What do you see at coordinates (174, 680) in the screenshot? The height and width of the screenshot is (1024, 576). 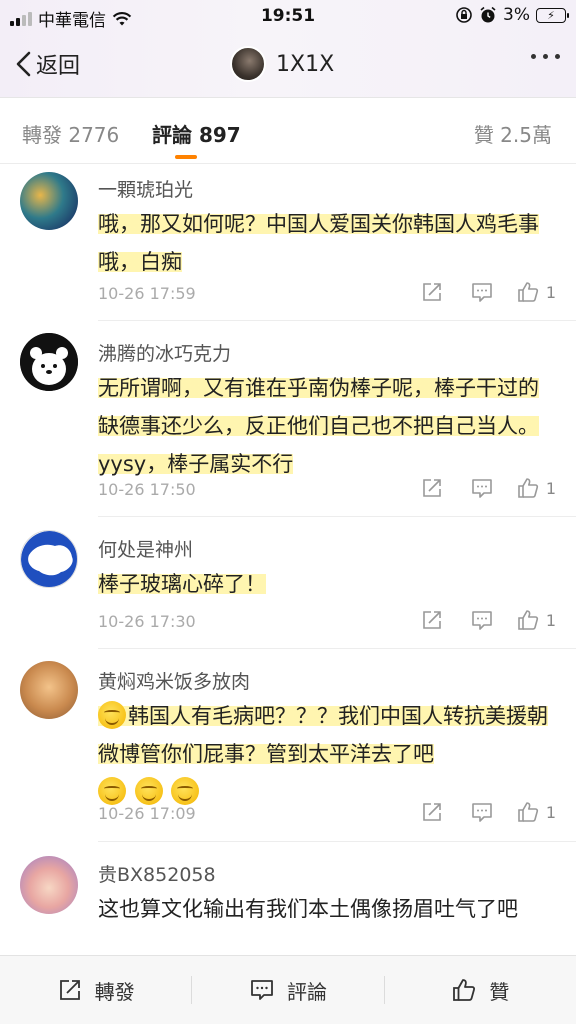 I see `comment-author: 黄焖鸡米饭多放肉` at bounding box center [174, 680].